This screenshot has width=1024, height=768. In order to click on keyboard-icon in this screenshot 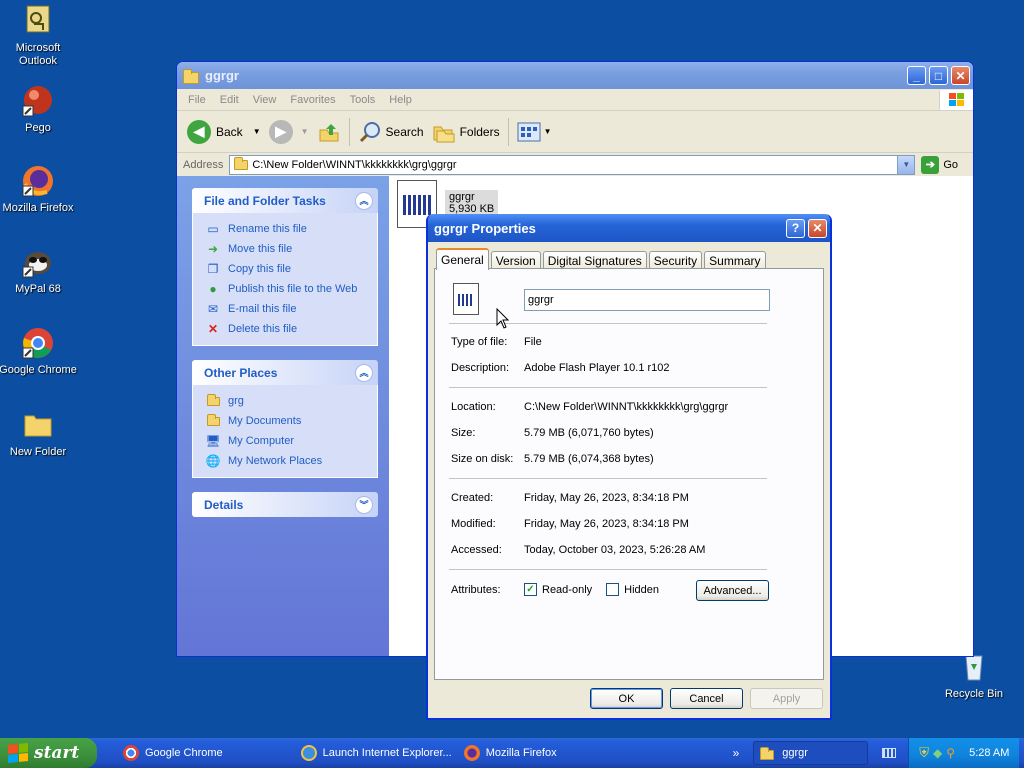, I will do `click(889, 753)`.